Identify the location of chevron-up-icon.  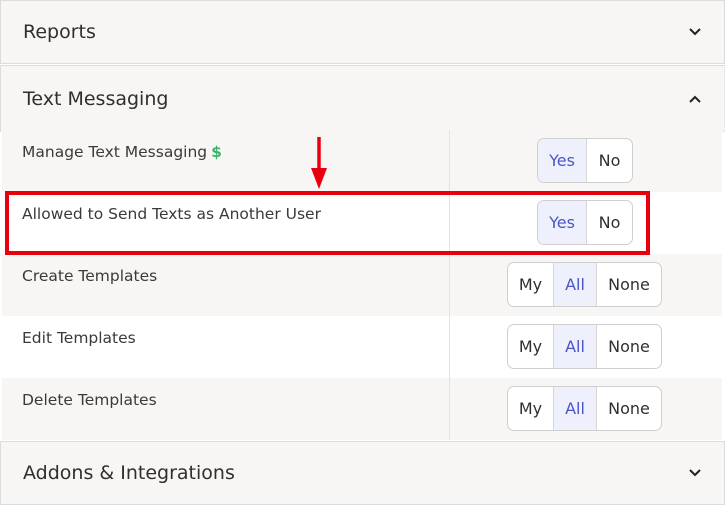
(695, 99).